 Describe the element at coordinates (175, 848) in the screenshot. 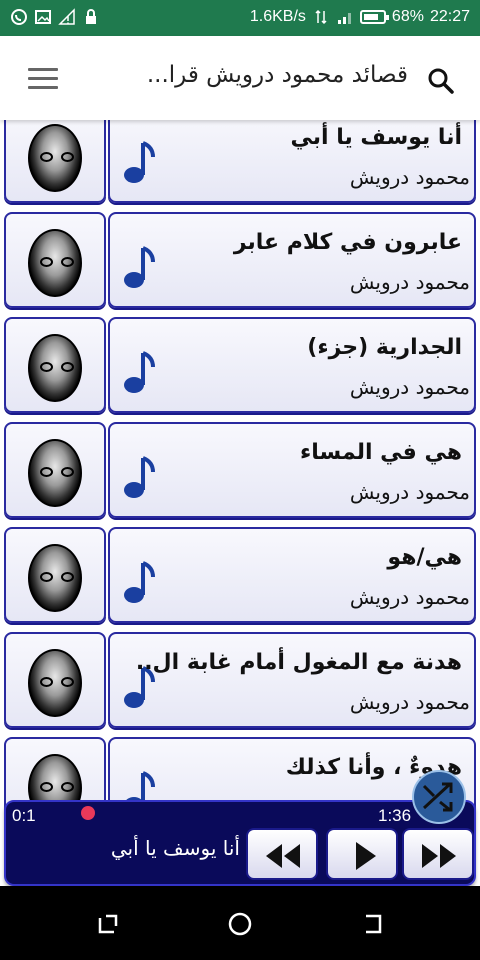

I see `now-playing-title: أنا يوسف يا أبي` at that location.